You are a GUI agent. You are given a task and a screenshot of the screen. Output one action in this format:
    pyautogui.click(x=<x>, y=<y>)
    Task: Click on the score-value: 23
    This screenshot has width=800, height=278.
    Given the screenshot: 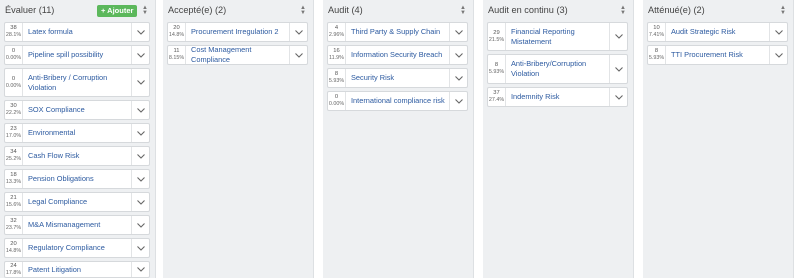 What is the action you would take?
    pyautogui.click(x=13, y=129)
    